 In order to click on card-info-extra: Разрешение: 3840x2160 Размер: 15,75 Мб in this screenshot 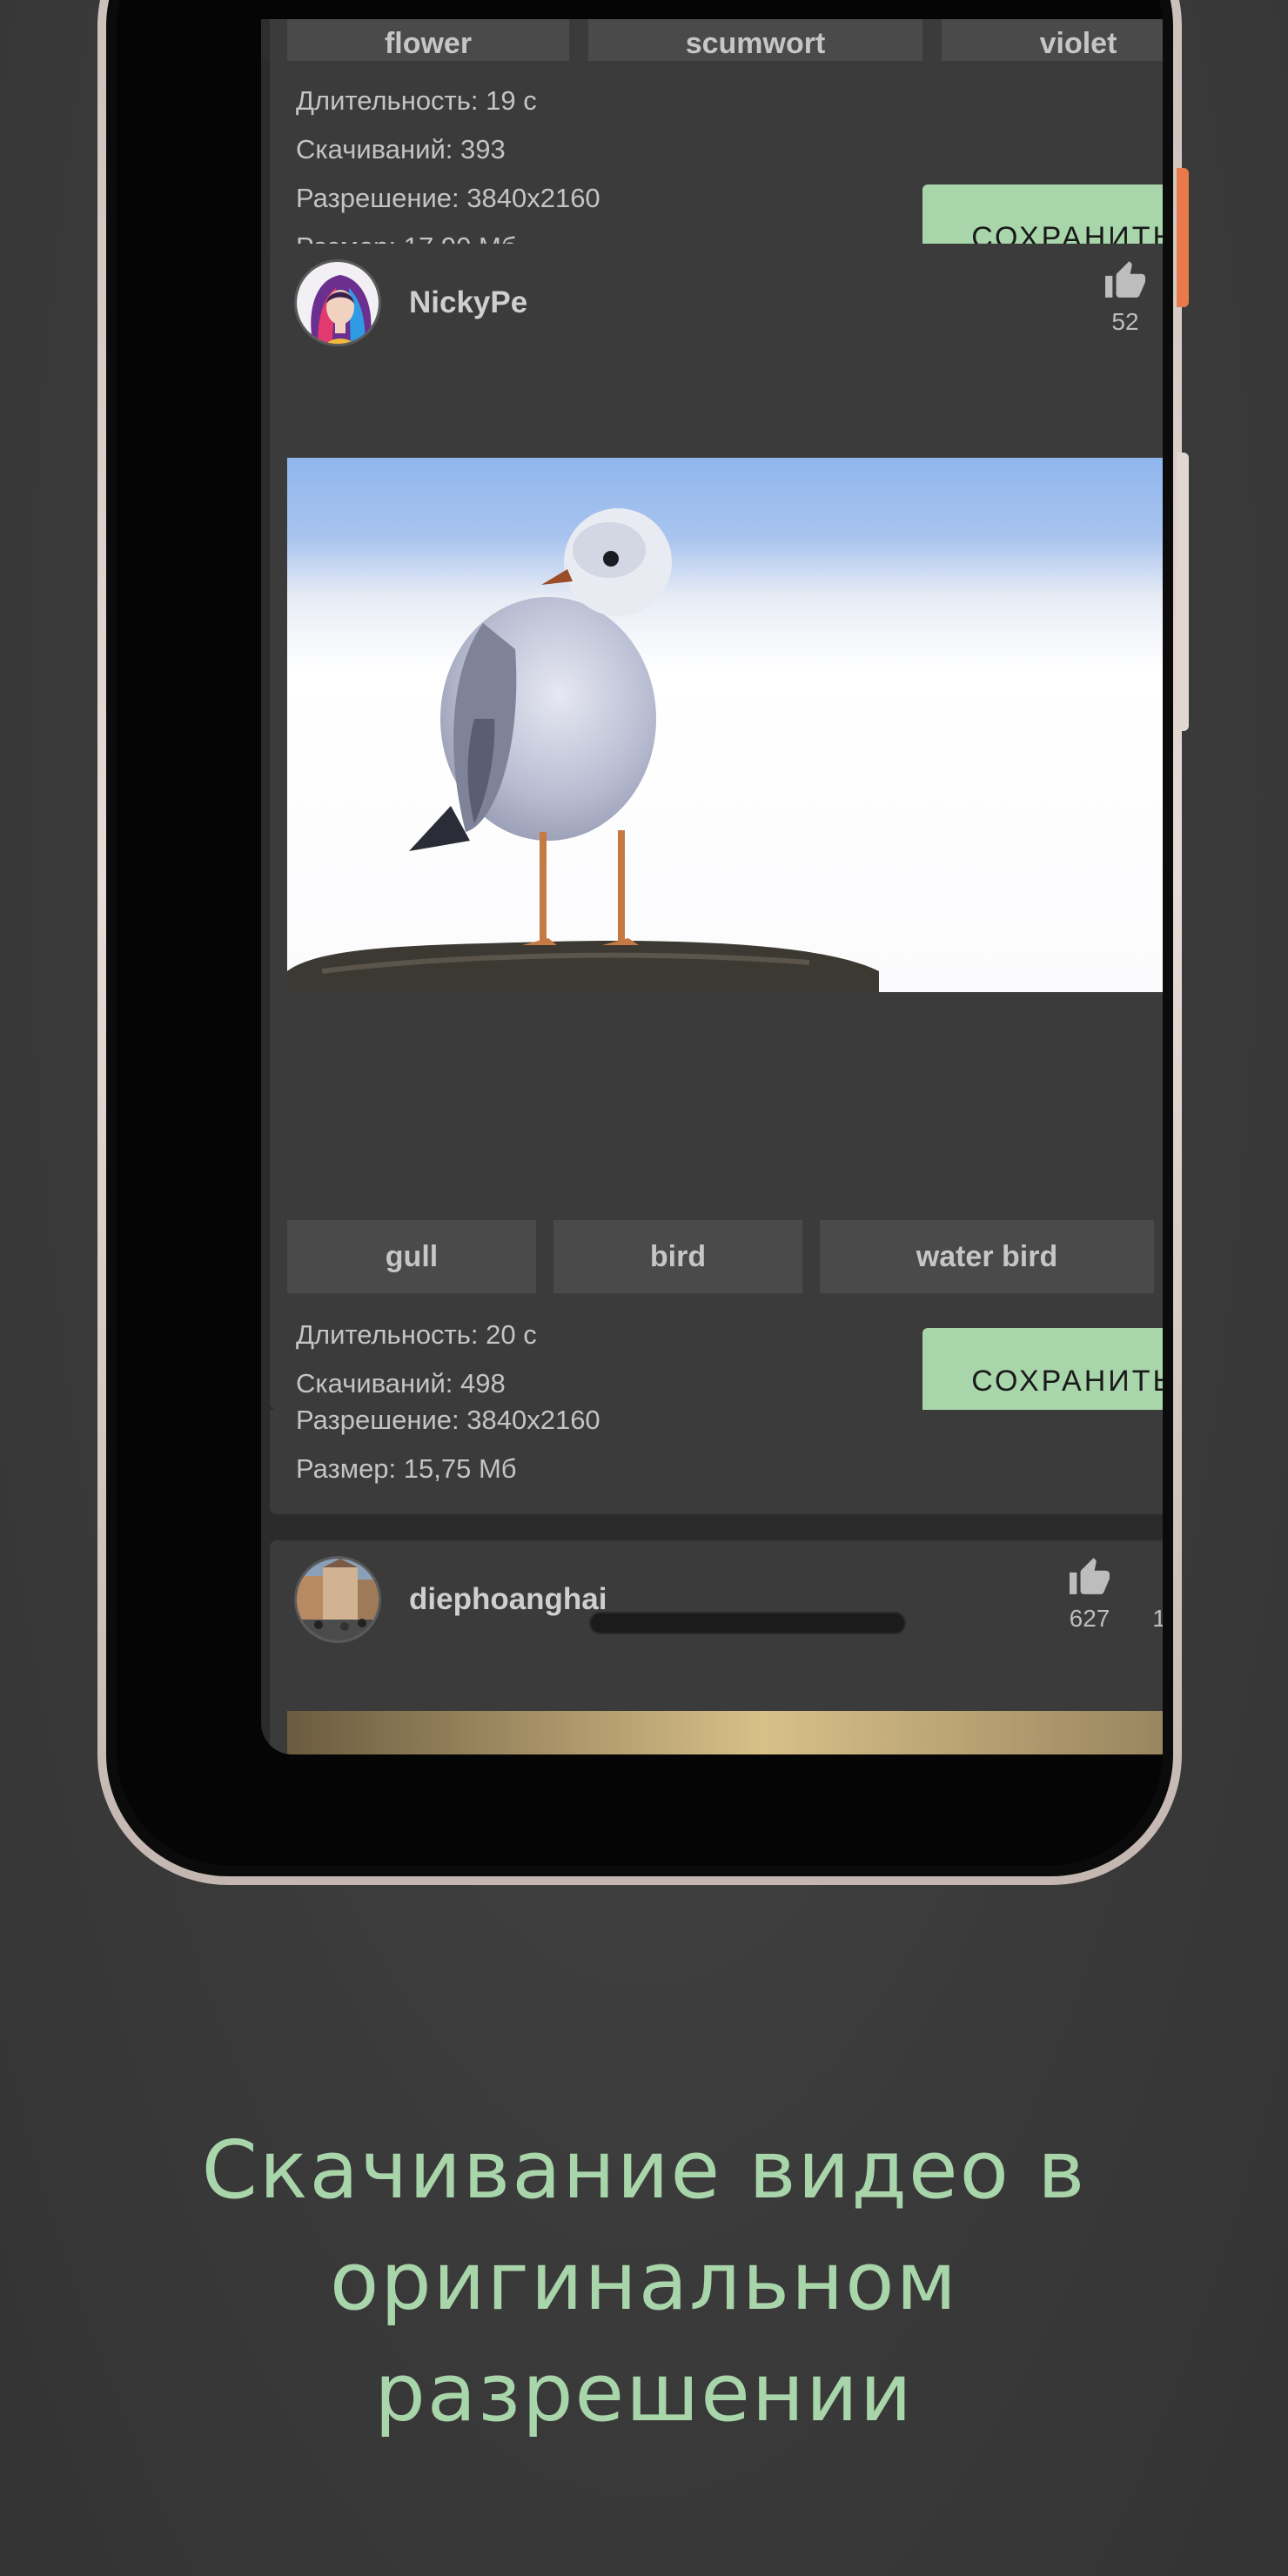, I will do `click(716, 1459)`.